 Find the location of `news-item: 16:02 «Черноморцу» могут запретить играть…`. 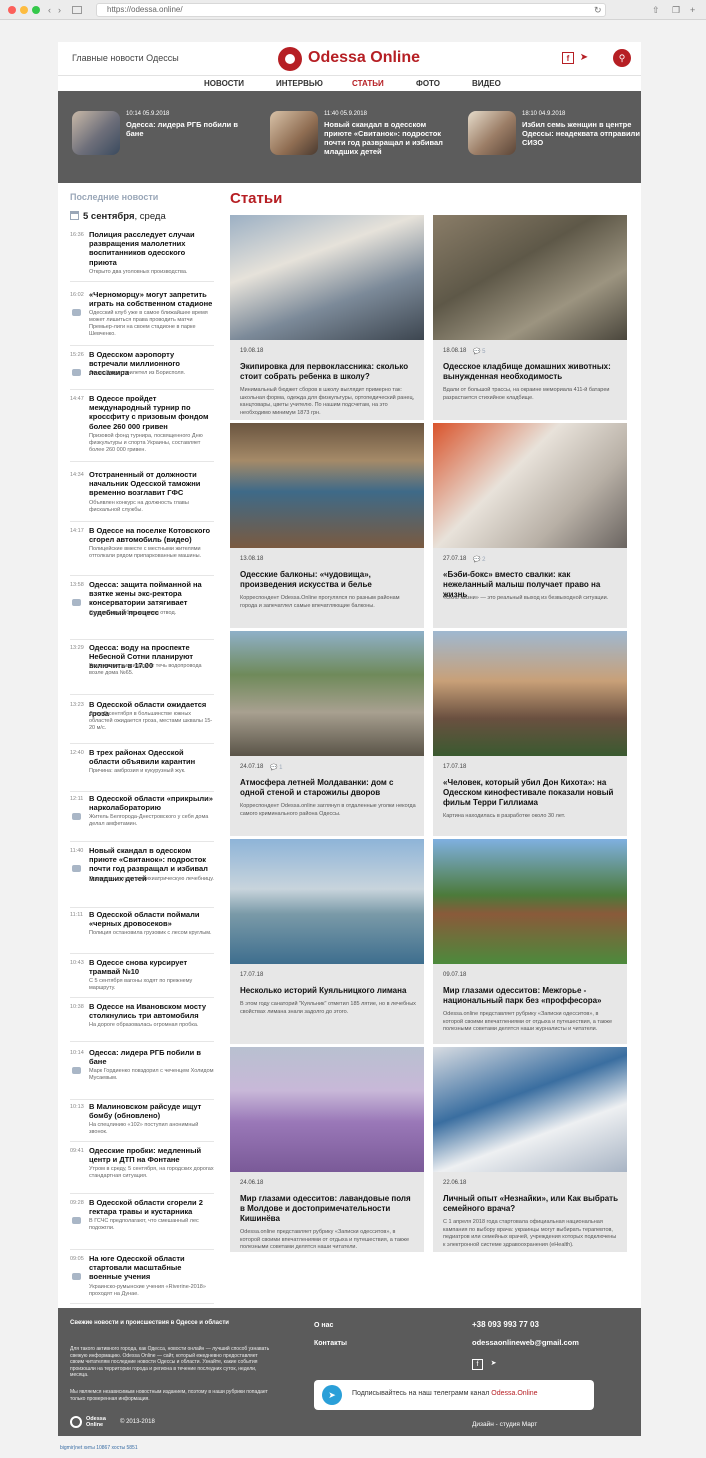

news-item: 16:02 «Черноморцу» могут запретить играть… is located at coordinates (142, 318).